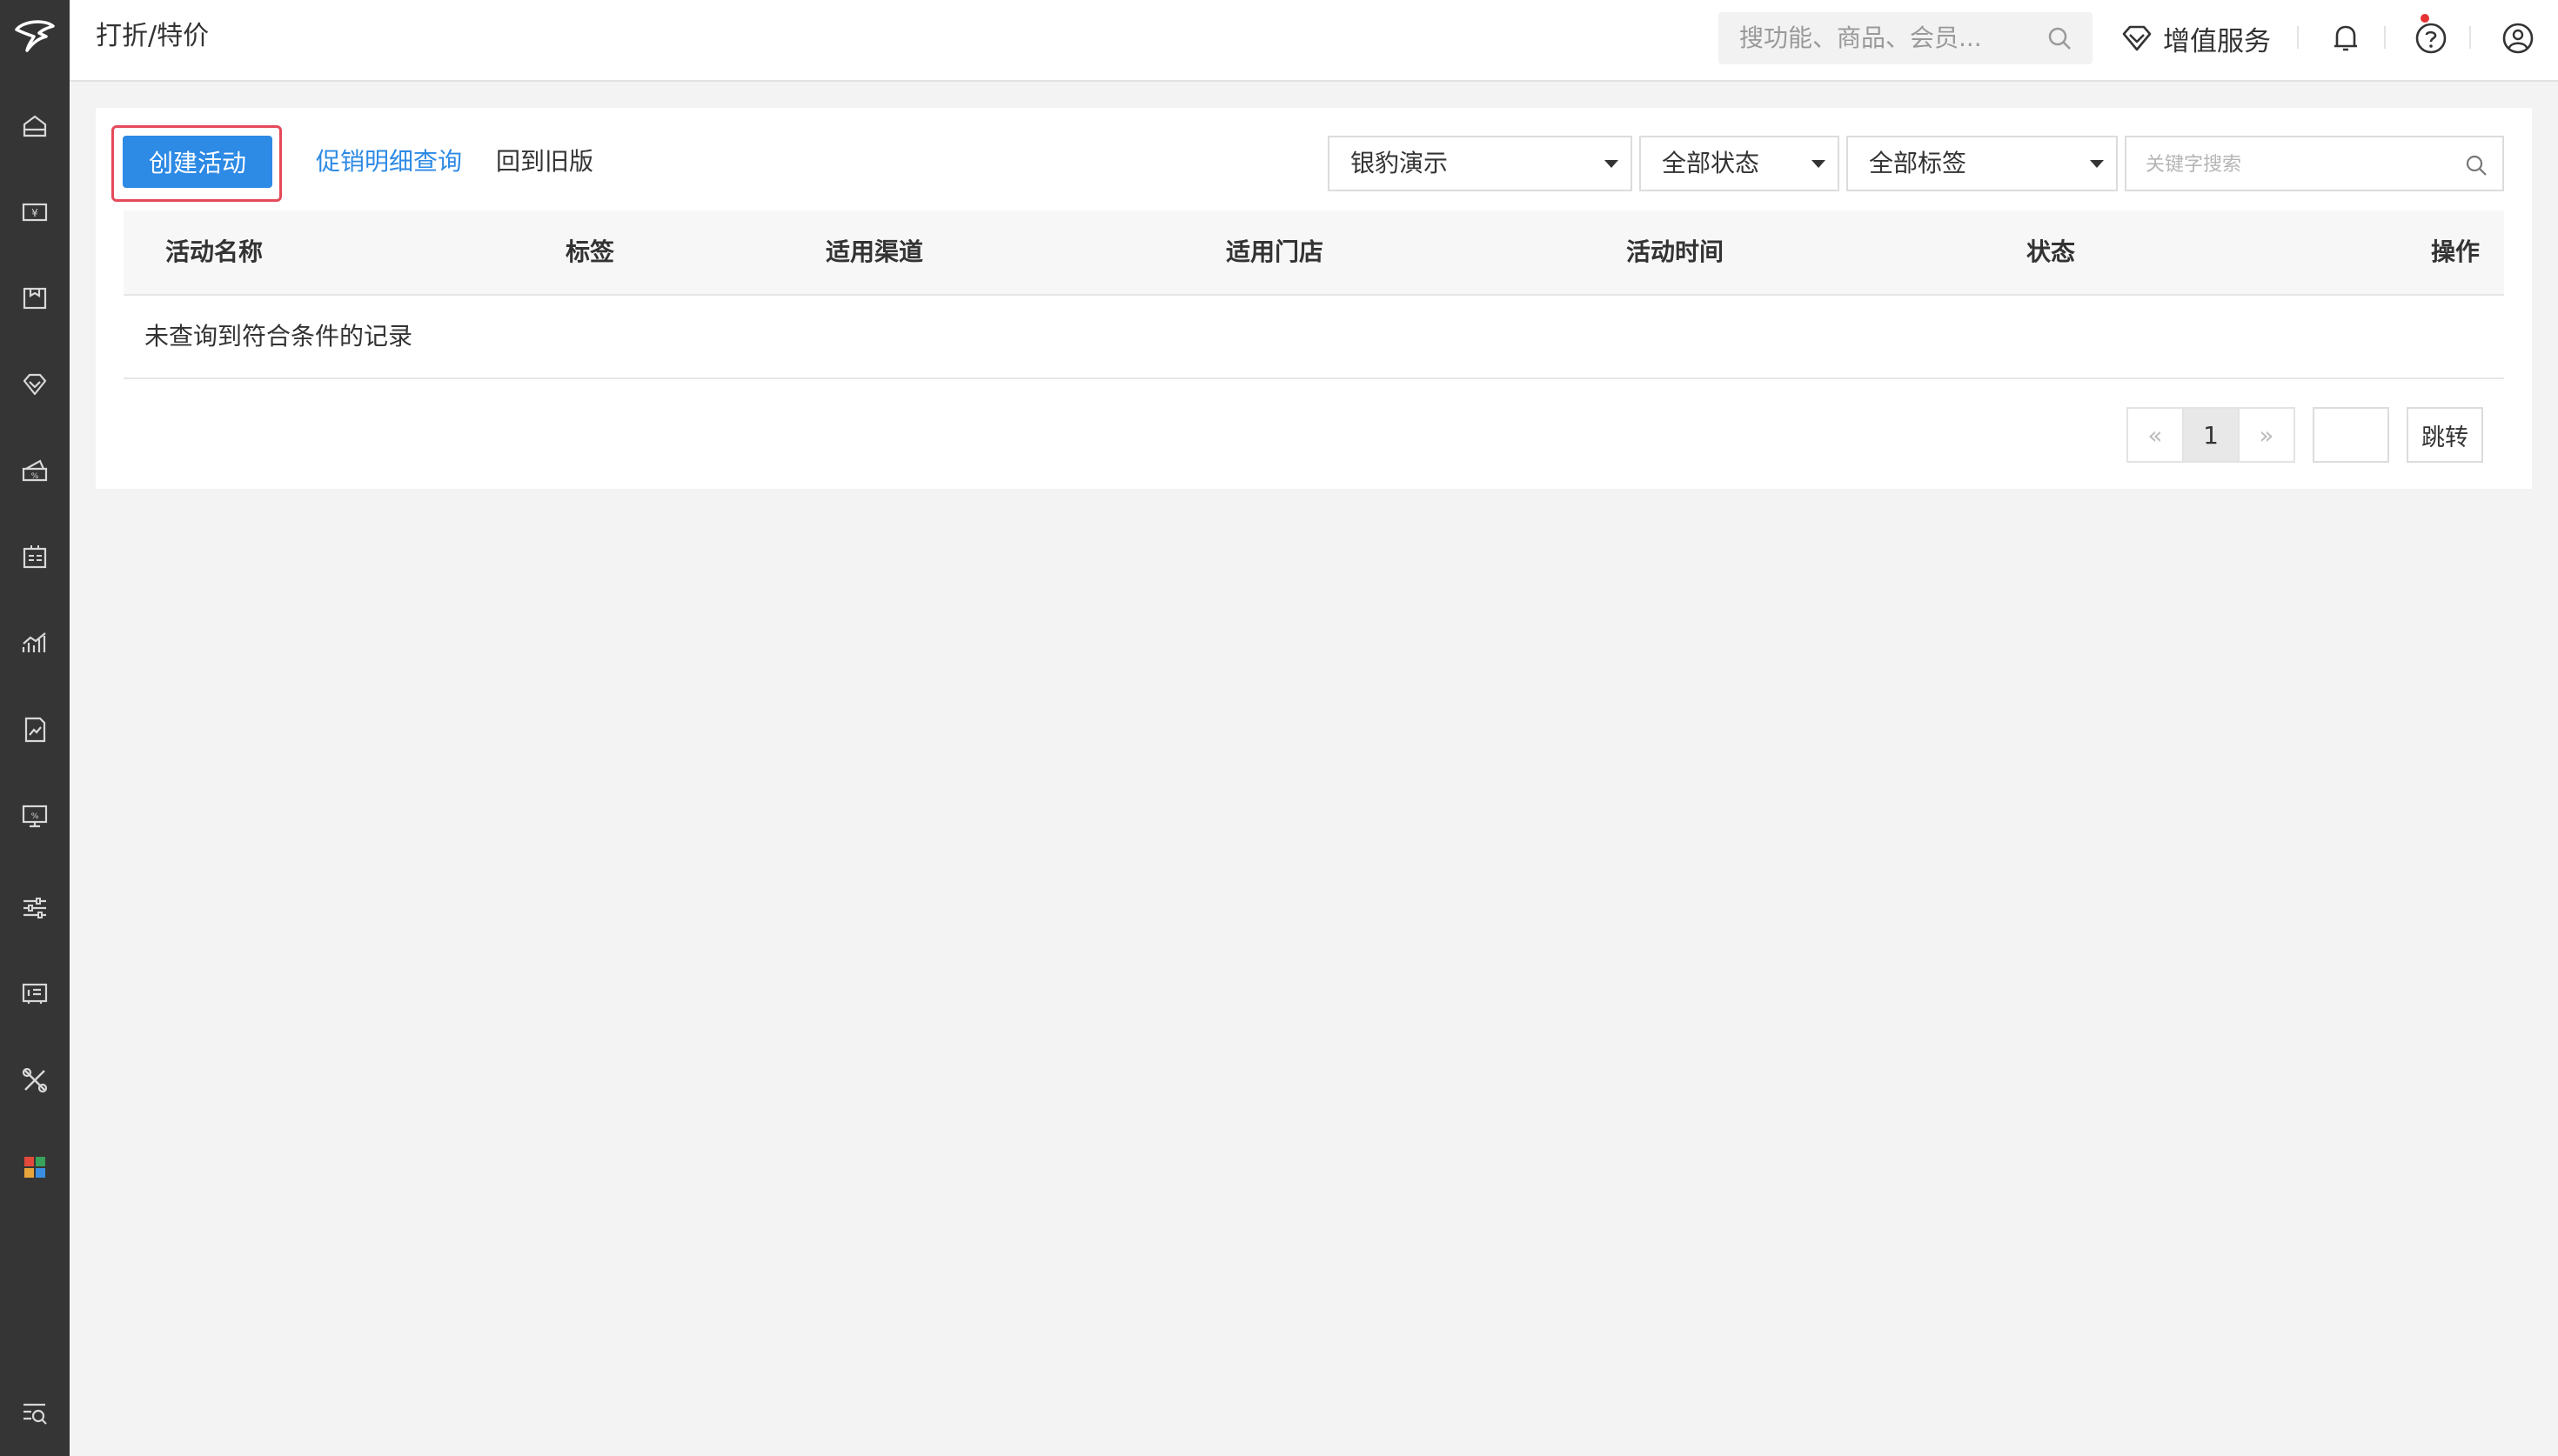 This screenshot has width=2558, height=1456. I want to click on store-select: 银豹演示, so click(1480, 163).